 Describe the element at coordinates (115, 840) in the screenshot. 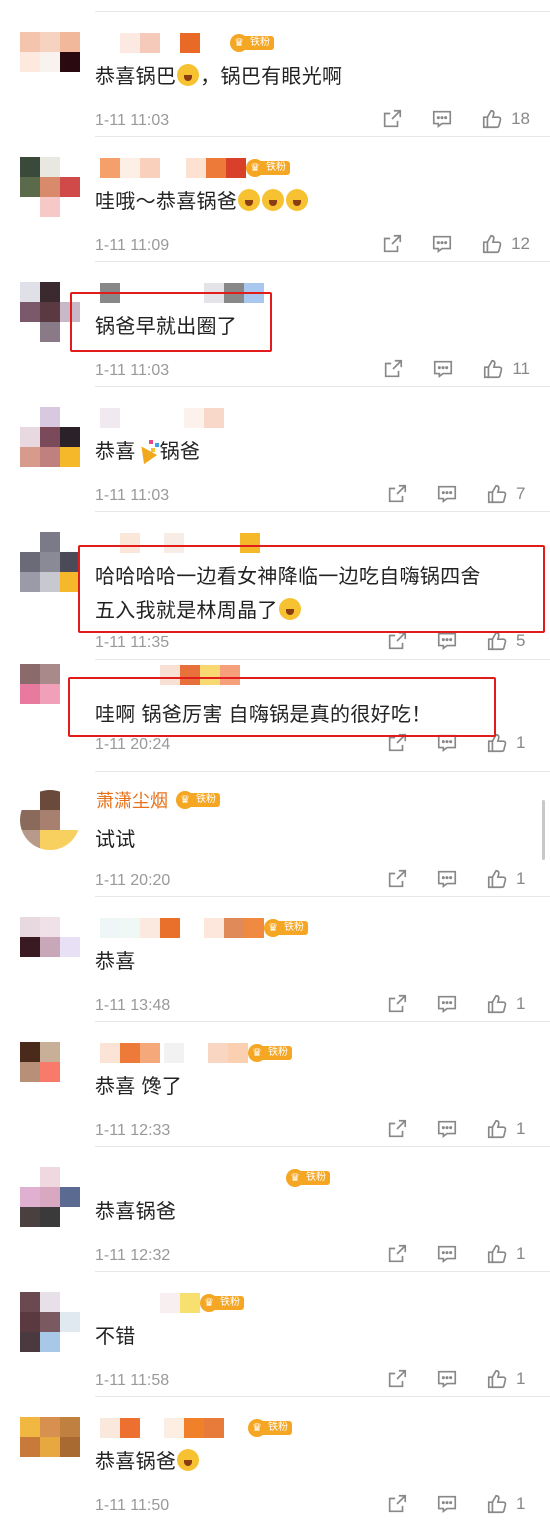

I see `comment-text: 试试` at that location.